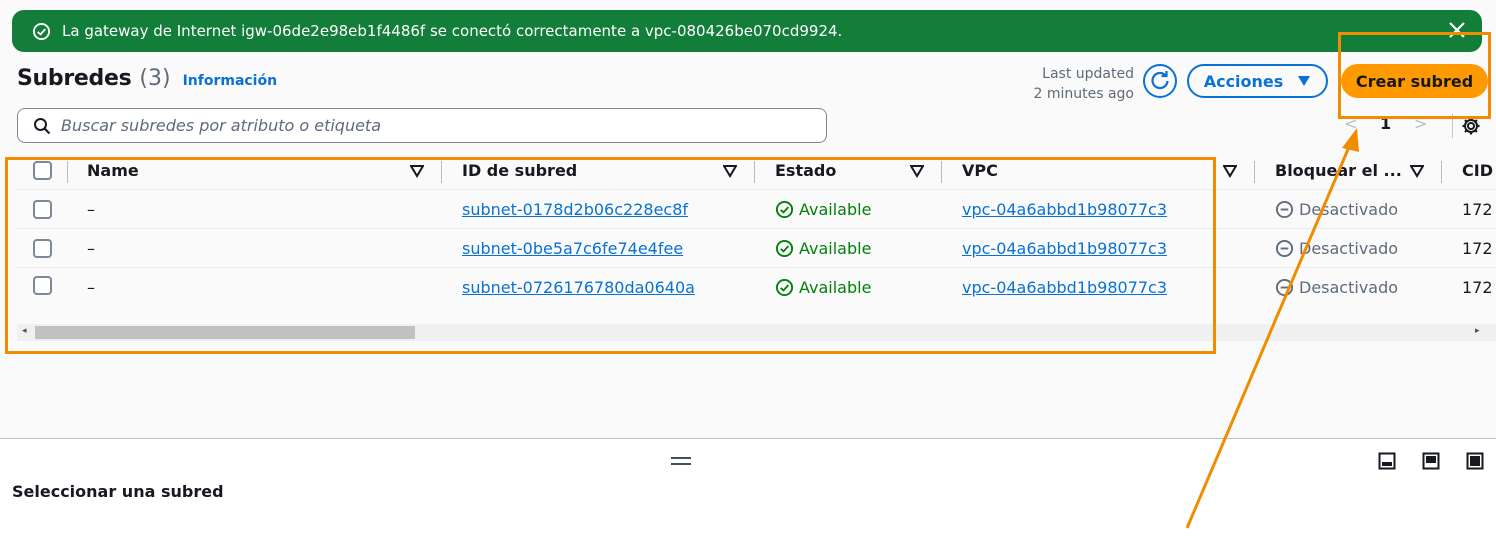  I want to click on caret-down-icon, so click(1304, 81).